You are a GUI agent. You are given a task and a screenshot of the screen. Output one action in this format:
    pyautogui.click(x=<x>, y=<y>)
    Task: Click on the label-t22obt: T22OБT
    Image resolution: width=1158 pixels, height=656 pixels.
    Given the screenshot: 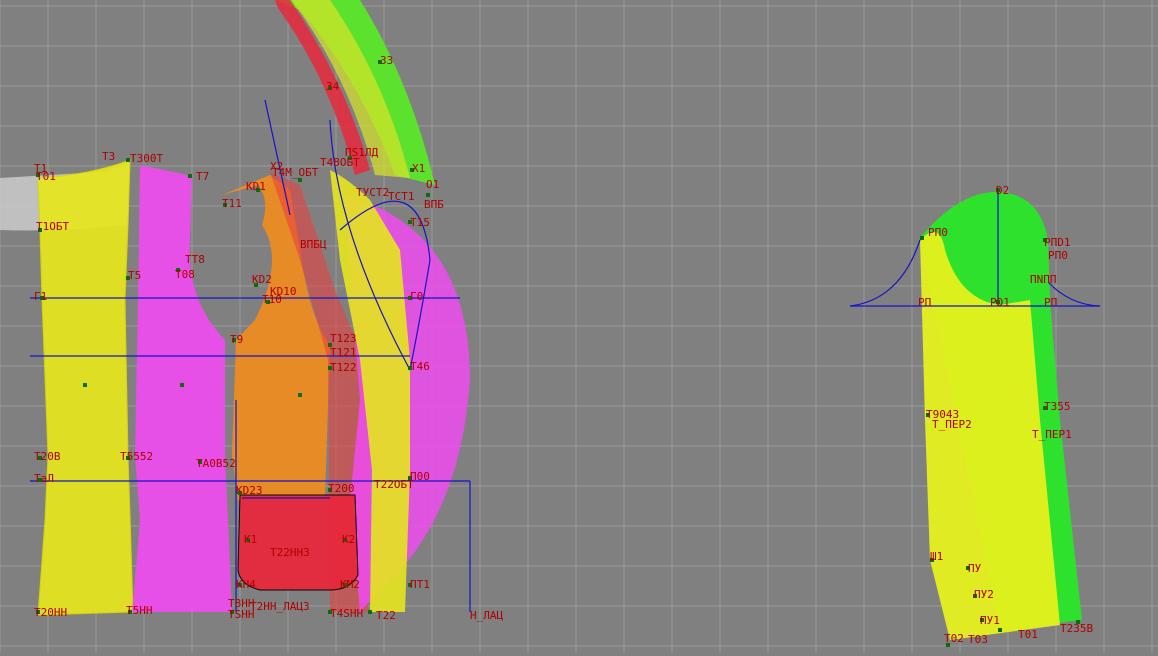 What is the action you would take?
    pyautogui.click(x=394, y=484)
    